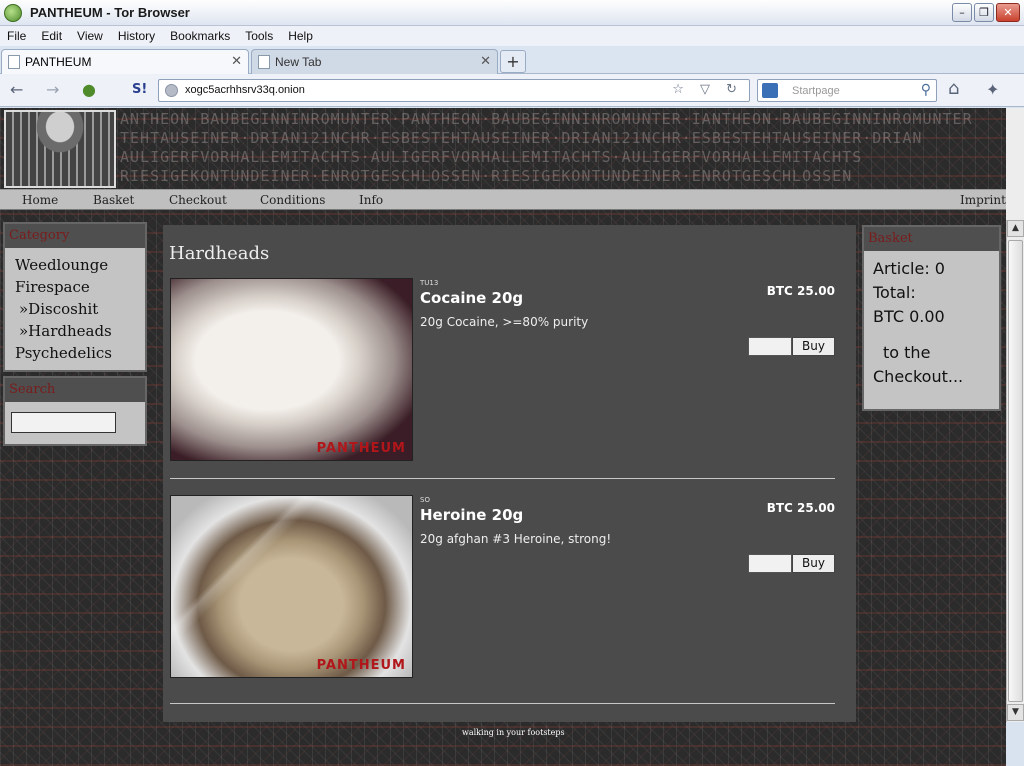 The height and width of the screenshot is (766, 1024). Describe the element at coordinates (1015, 712) in the screenshot. I see `scroll-down-icon: ▼` at that location.